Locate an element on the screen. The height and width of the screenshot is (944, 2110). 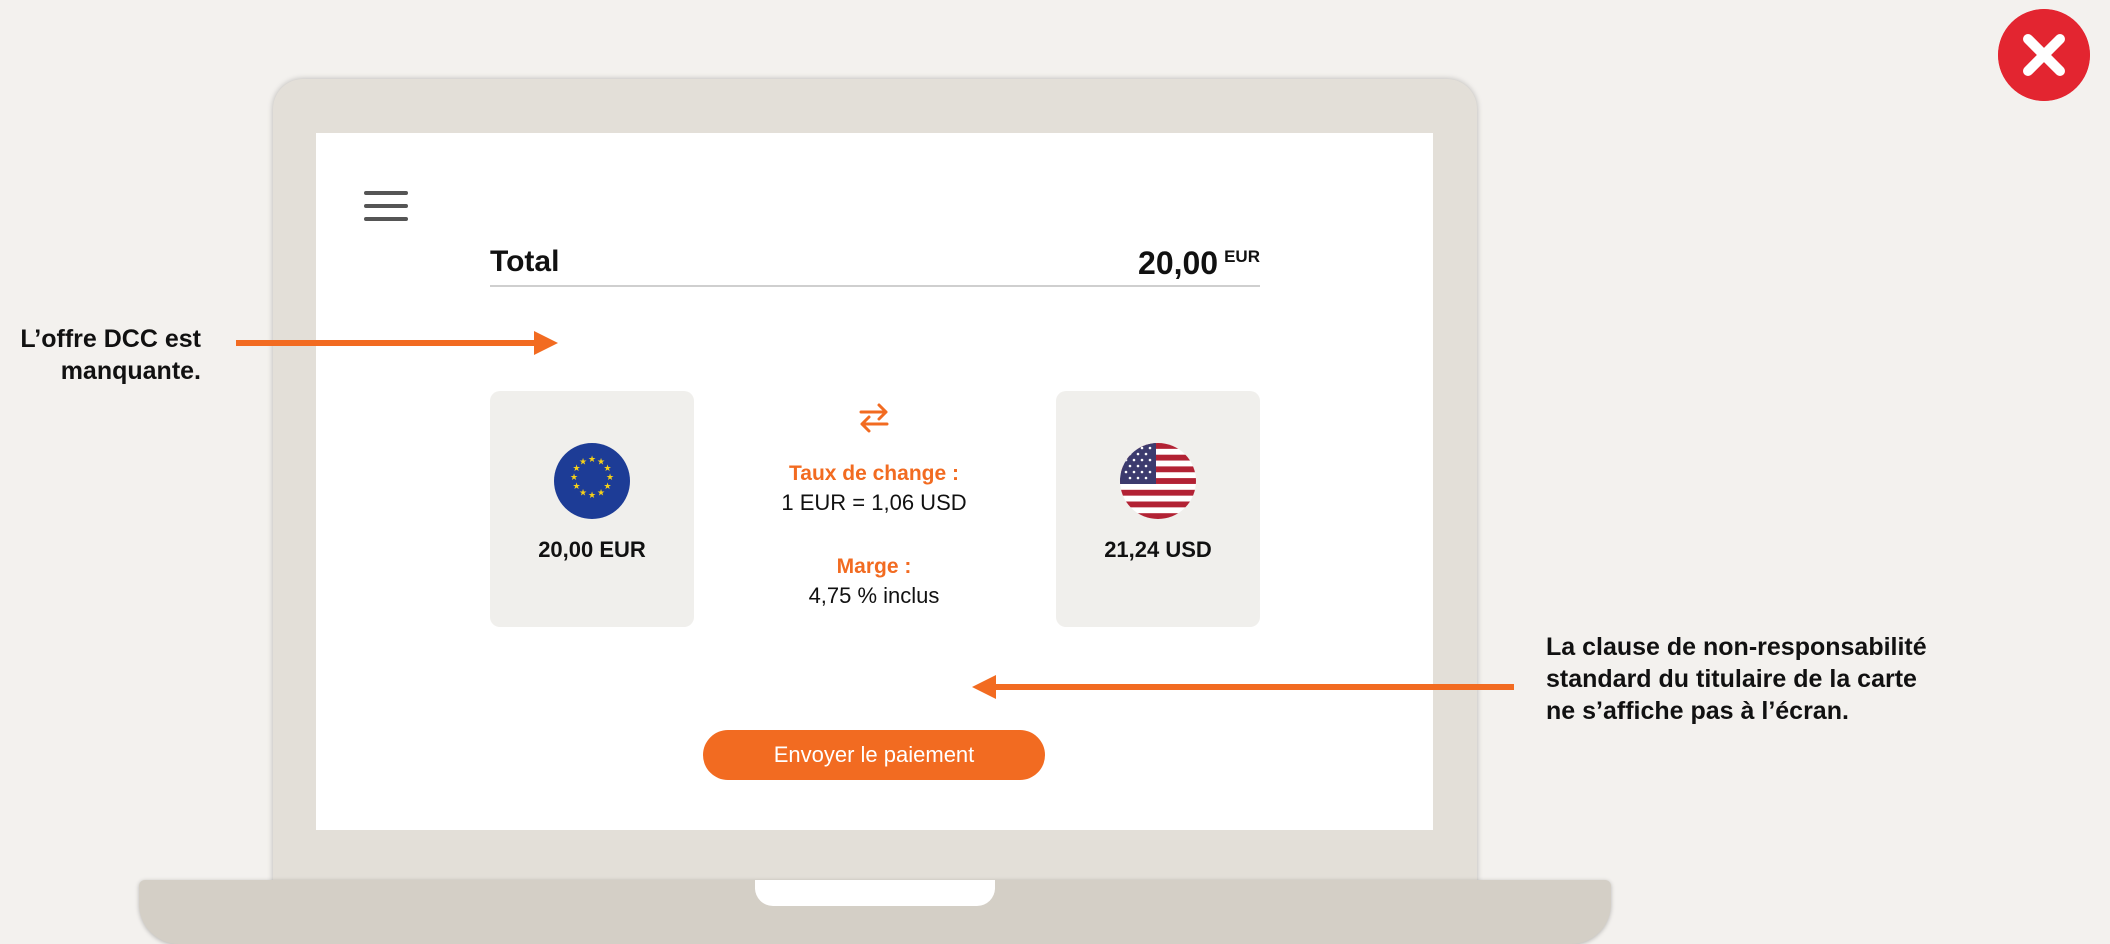
source-currency-card: ★ ★ ★ ★ ★ ★ ★ ★ ★ ★ ★ ★ 20,00 EUR is located at coordinates (592, 509).